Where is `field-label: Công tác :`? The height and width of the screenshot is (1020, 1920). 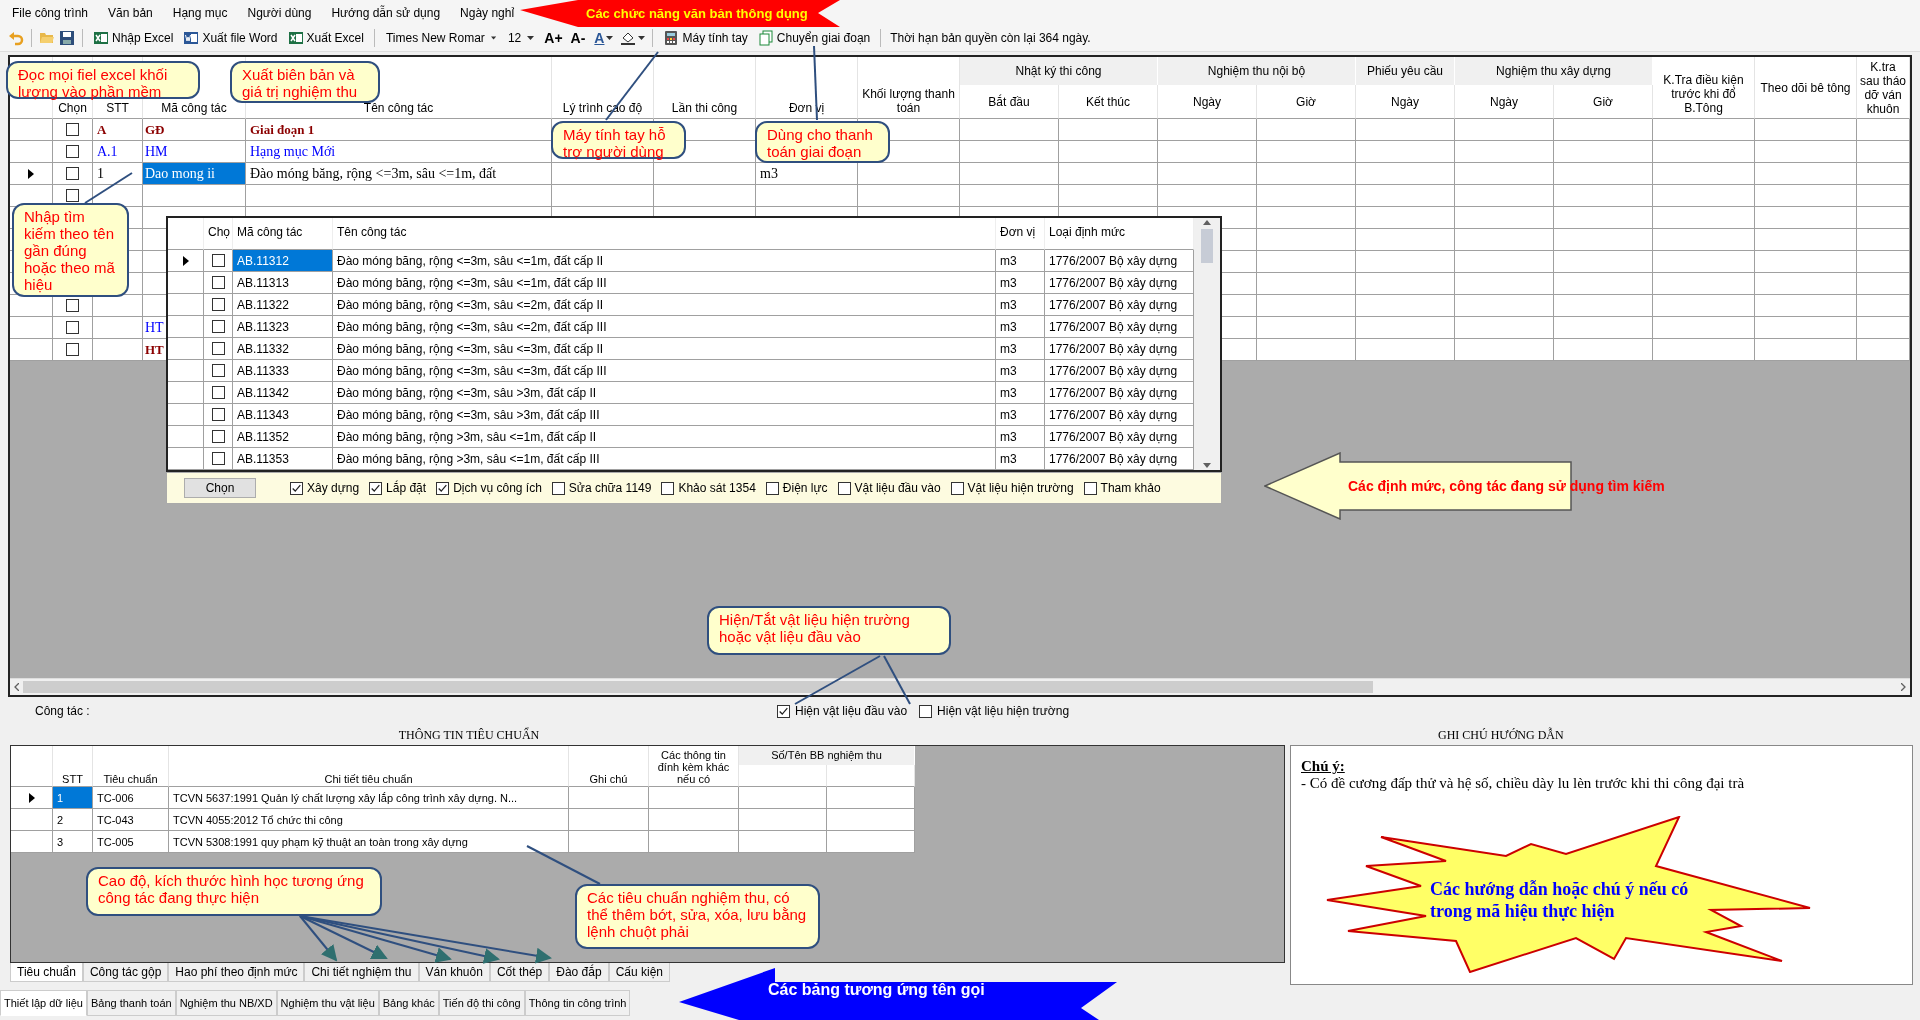
field-label: Công tác : is located at coordinates (63, 711).